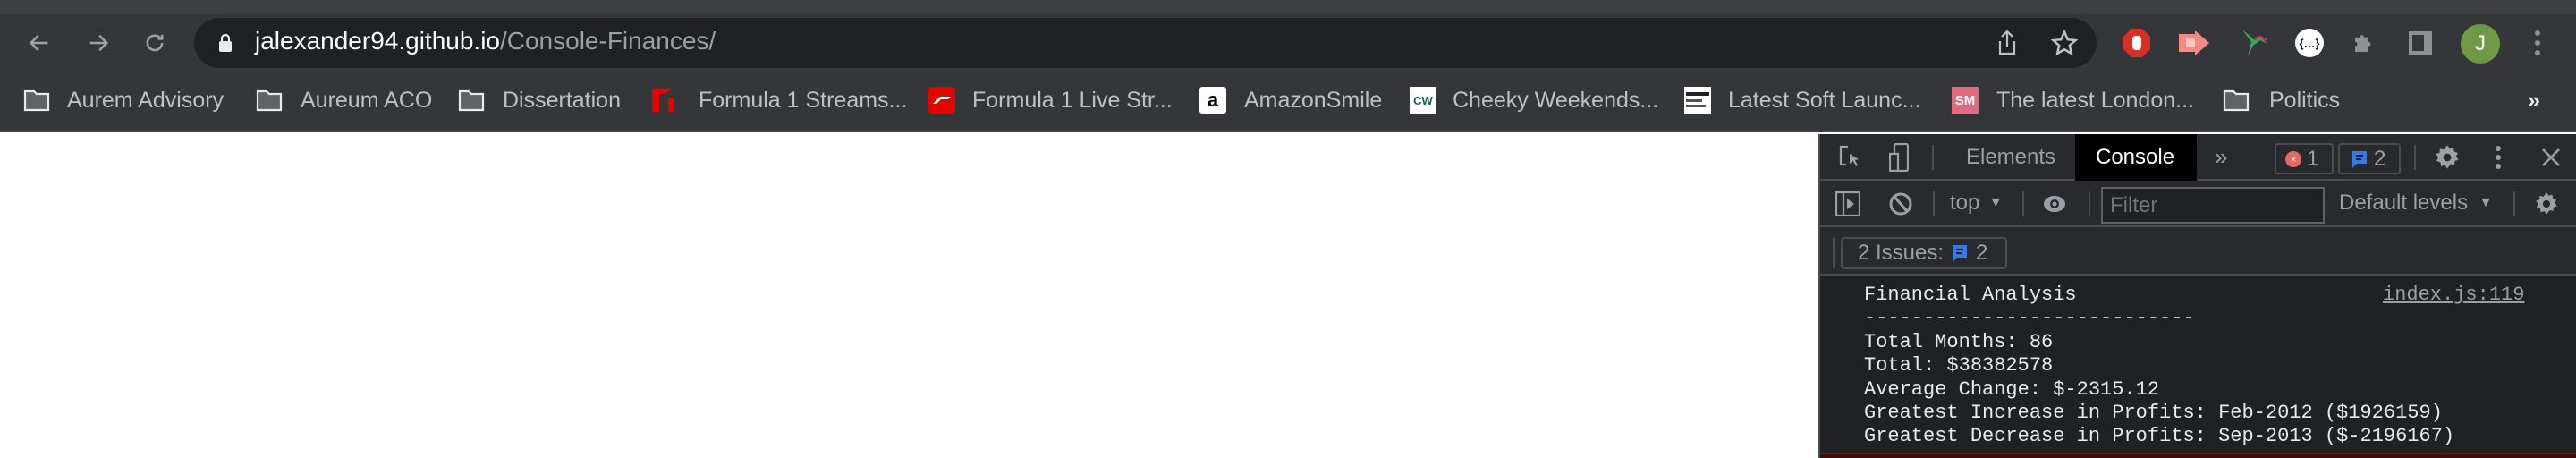 The height and width of the screenshot is (458, 2576). What do you see at coordinates (1959, 365) in the screenshot?
I see `console-line-total: Total: $38382578` at bounding box center [1959, 365].